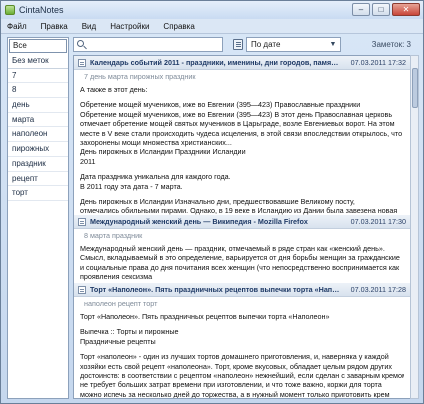  I want to click on tag-item-recipe: рецепт, so click(38, 179).